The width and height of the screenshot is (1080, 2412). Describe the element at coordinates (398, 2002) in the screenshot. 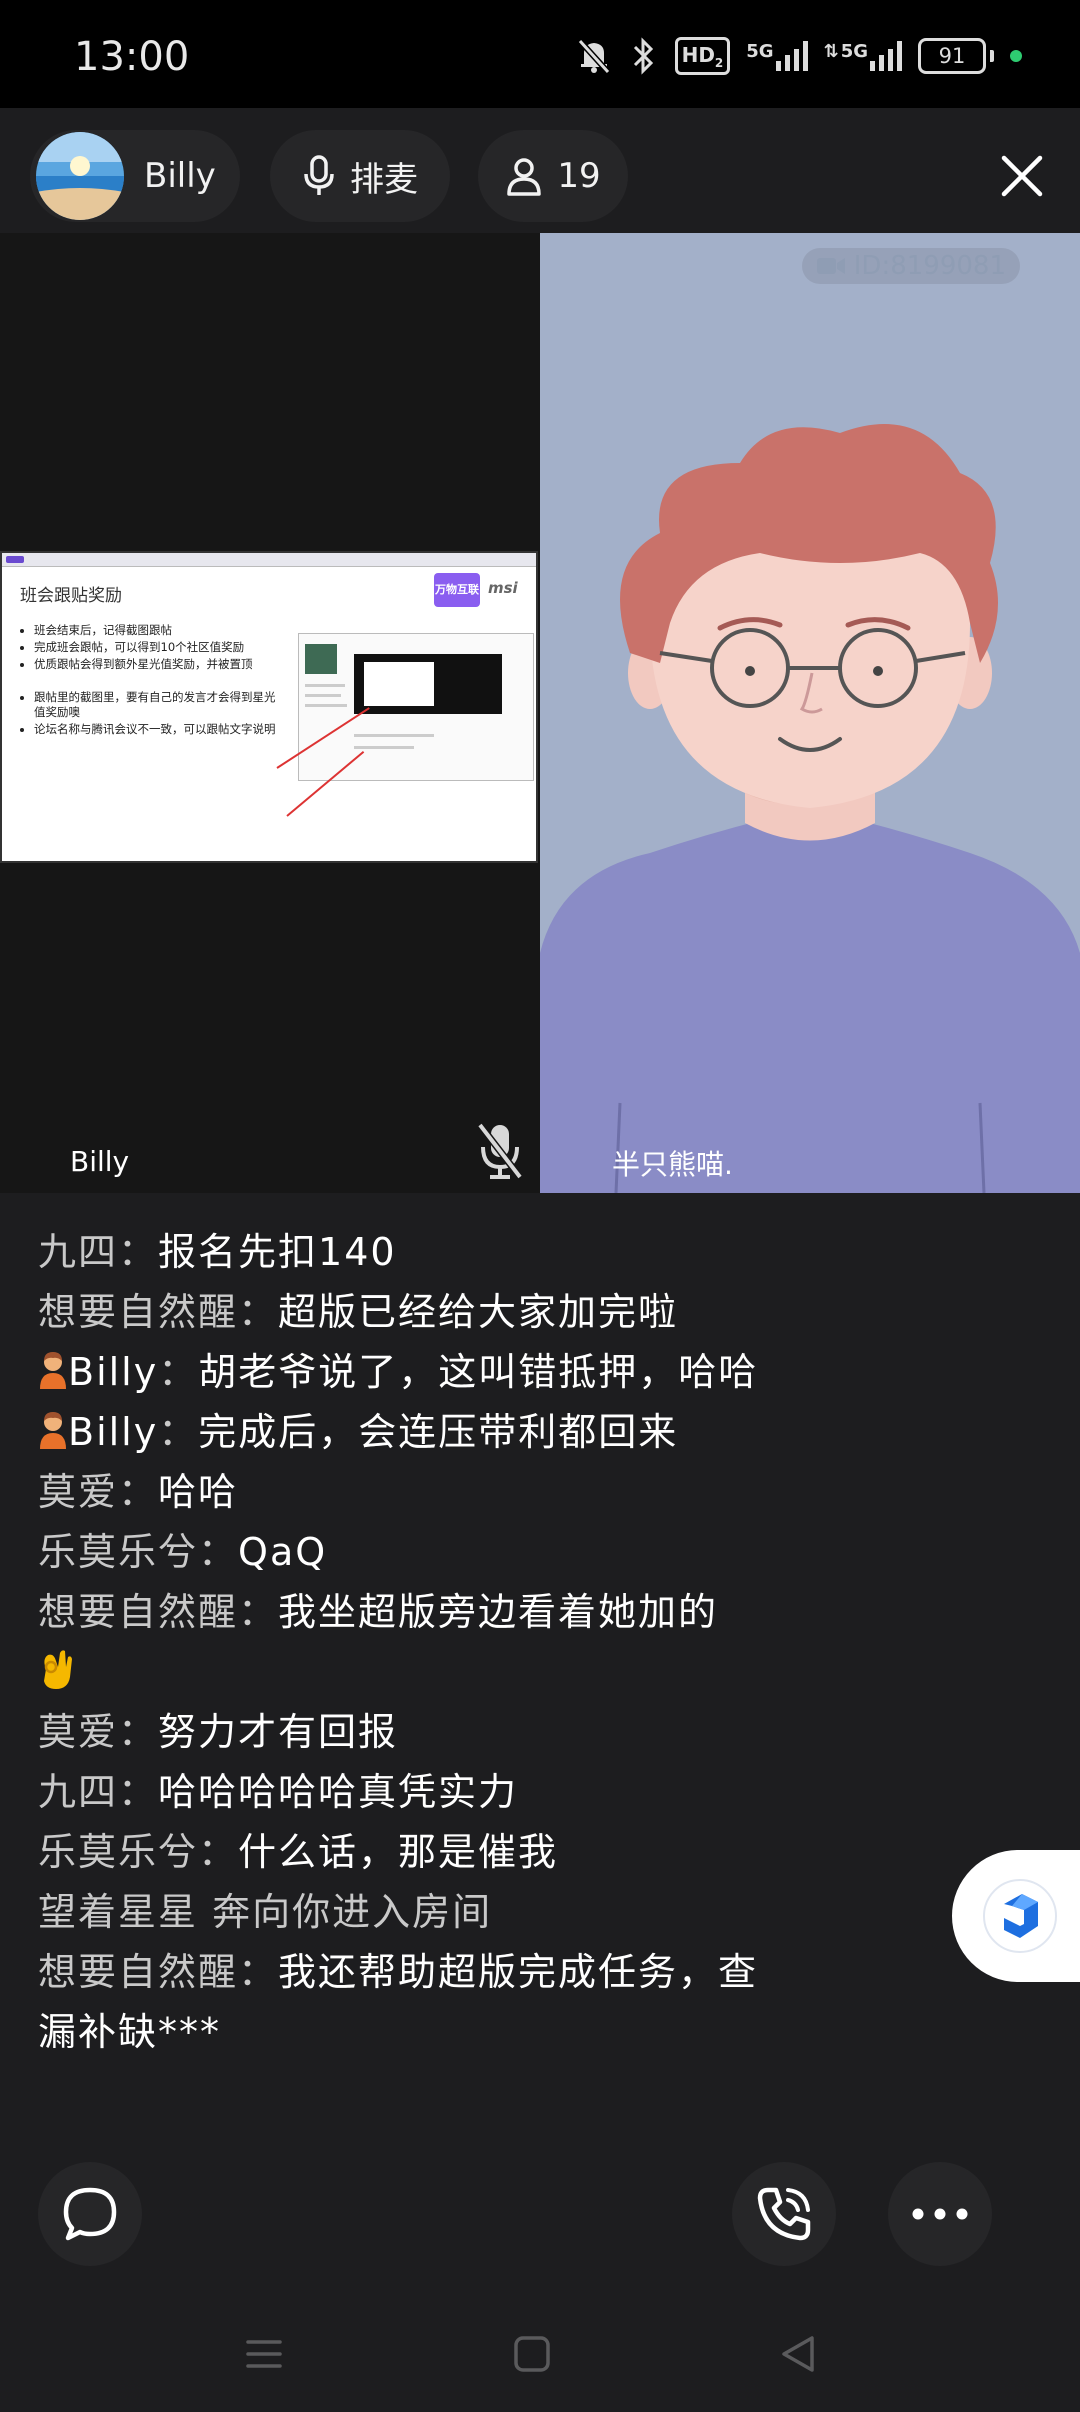

I see `chat-message: 想要自然醒：我还帮助超版完成任务，查漏补缺***` at that location.